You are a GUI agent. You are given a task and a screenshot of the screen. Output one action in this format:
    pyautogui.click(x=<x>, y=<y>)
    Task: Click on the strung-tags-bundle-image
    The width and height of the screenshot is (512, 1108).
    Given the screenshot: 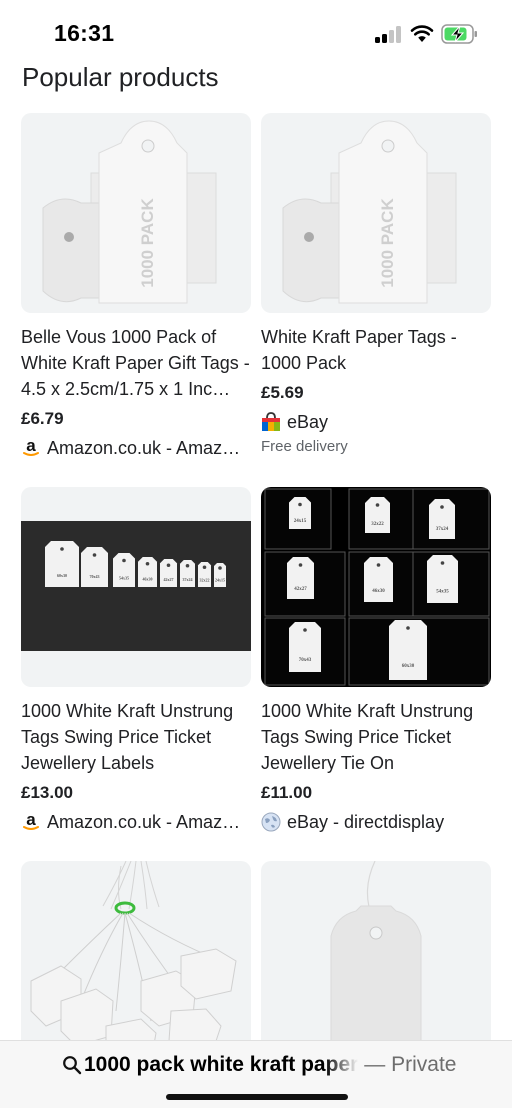 What is the action you would take?
    pyautogui.click(x=133, y=961)
    